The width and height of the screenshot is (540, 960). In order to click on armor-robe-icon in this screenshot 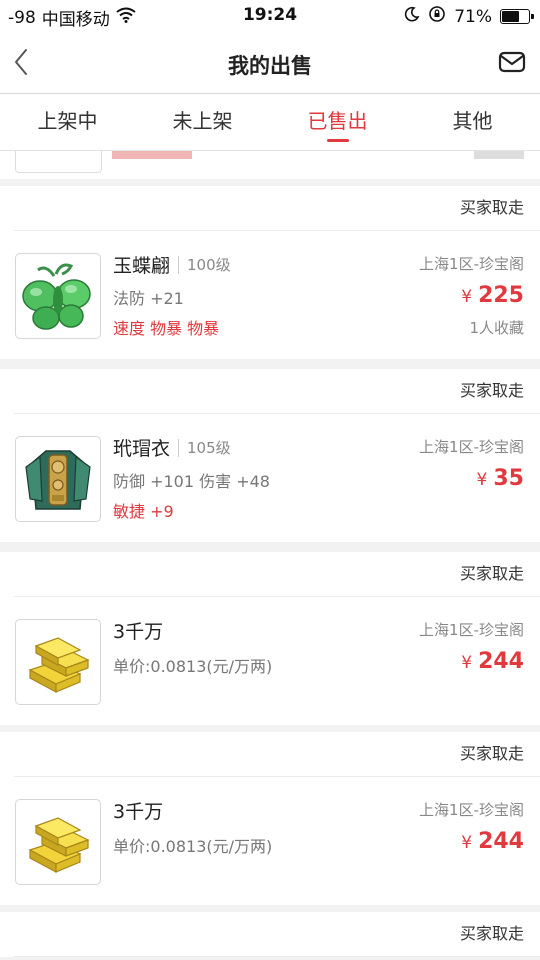, I will do `click(58, 480)`.